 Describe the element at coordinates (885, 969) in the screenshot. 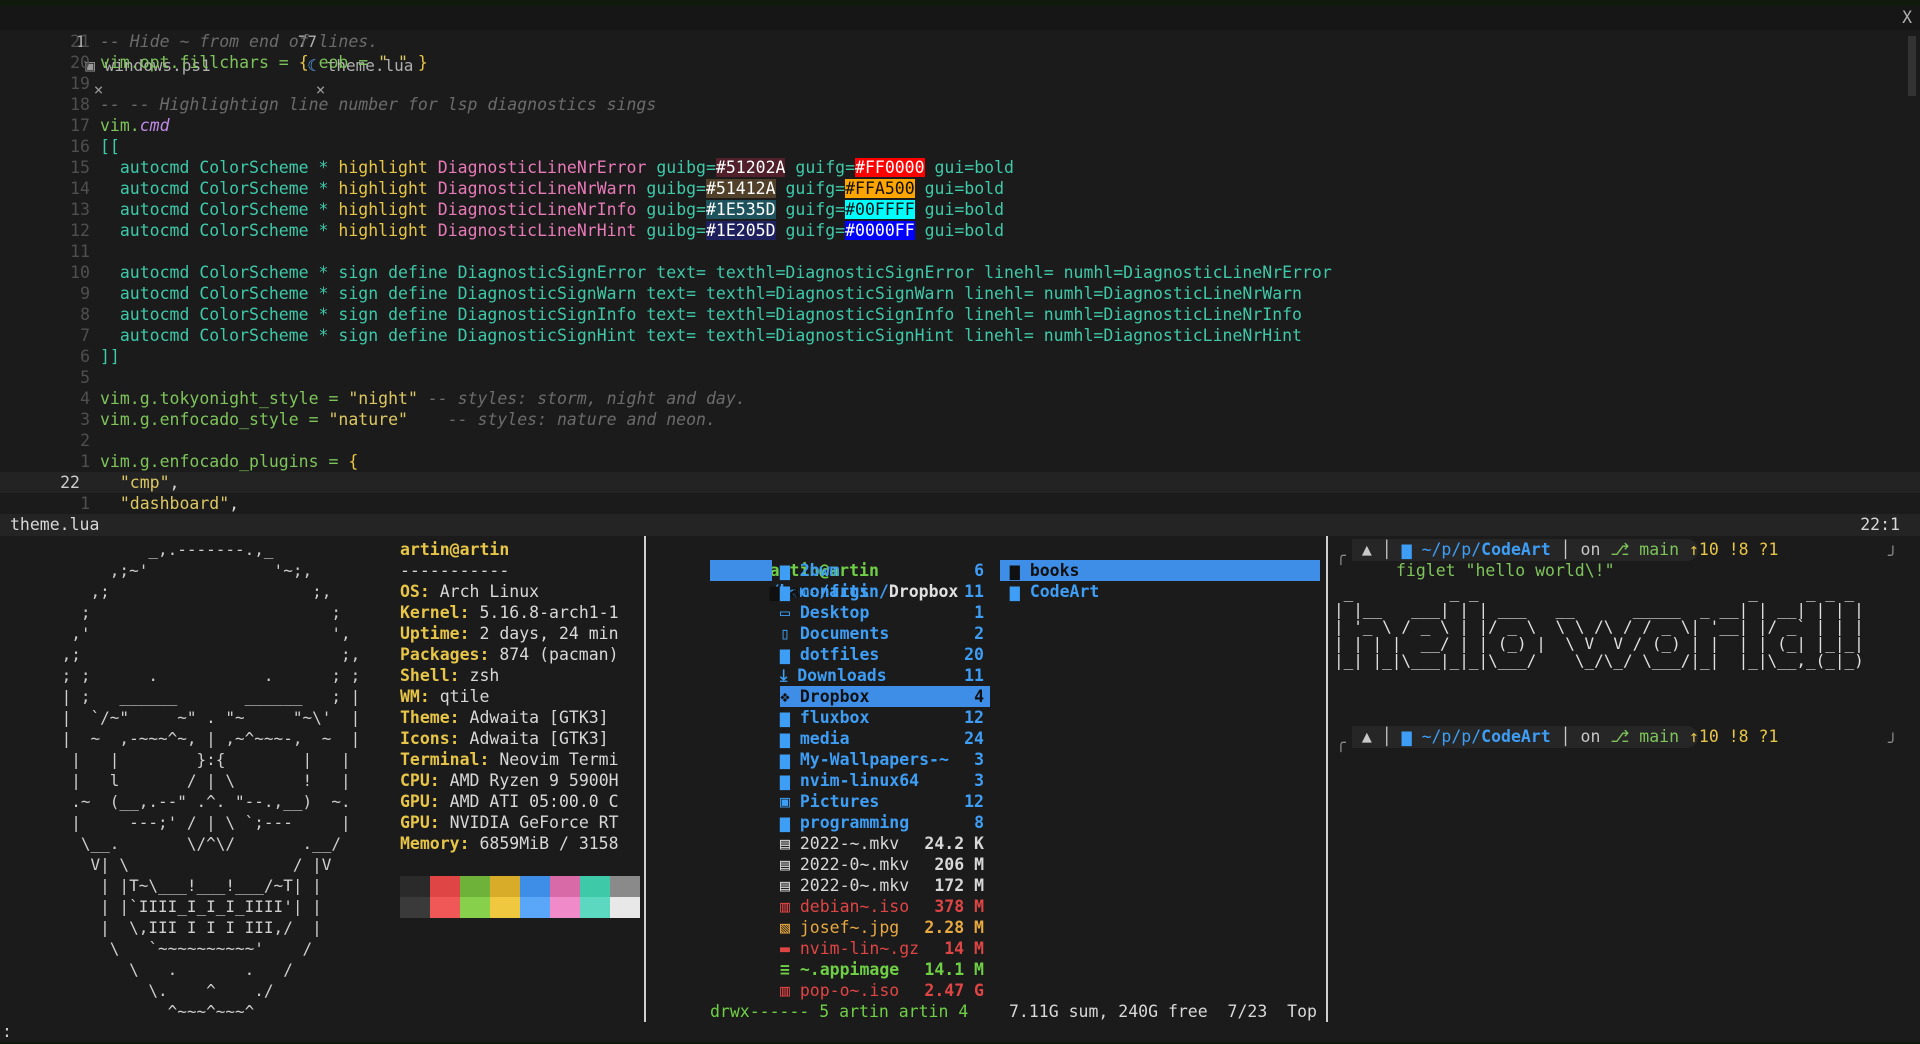

I see `fm-entry: ≡ ~.appimage 14.1 M` at that location.